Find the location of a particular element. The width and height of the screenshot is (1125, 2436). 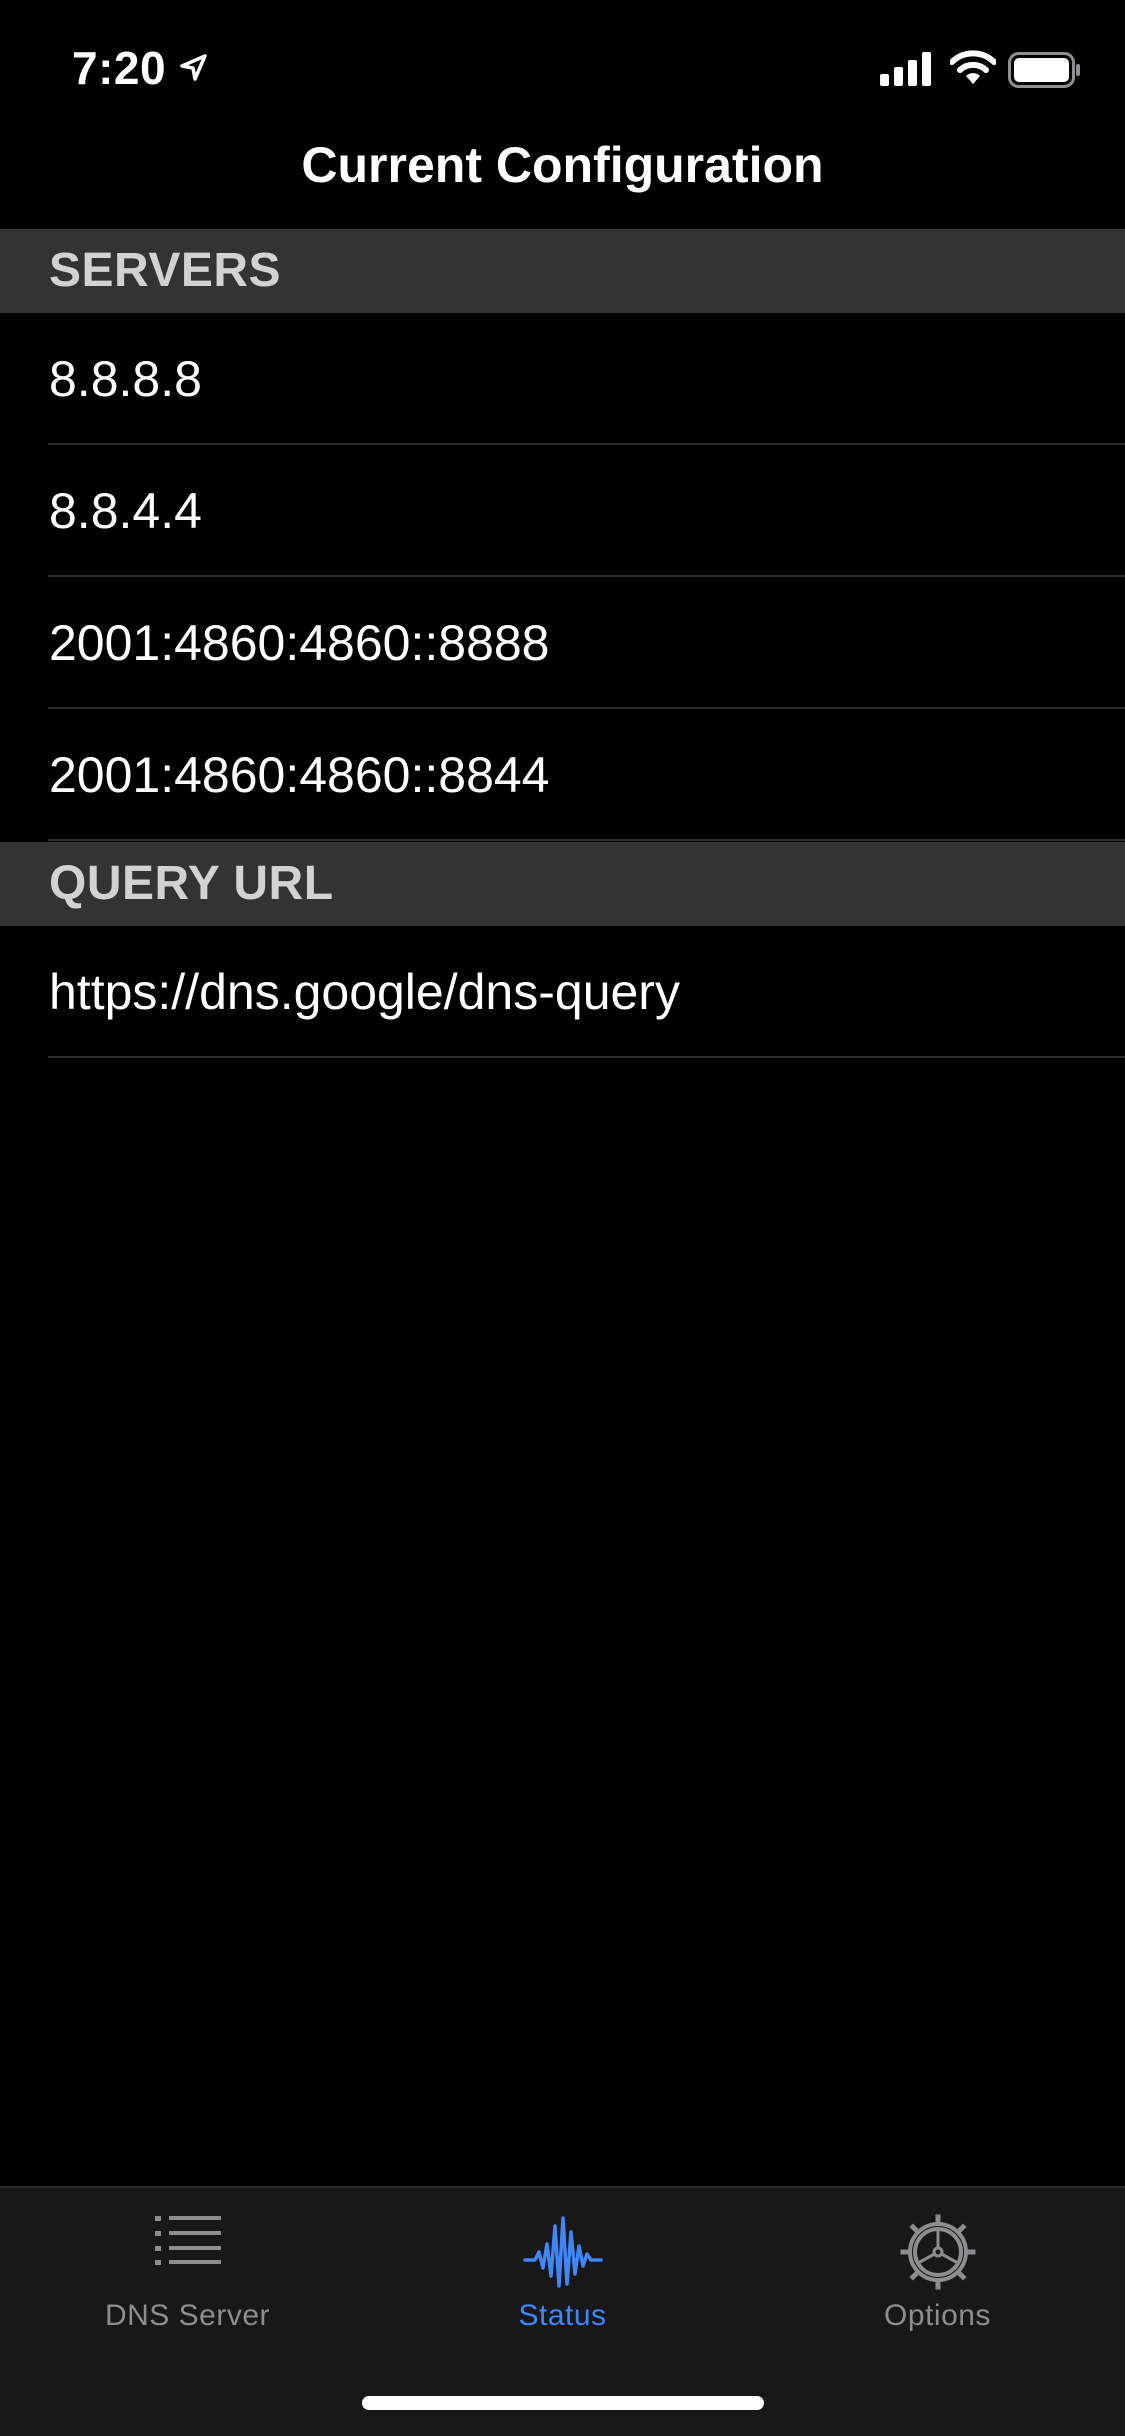

status-time: 7:20 is located at coordinates (140, 68).